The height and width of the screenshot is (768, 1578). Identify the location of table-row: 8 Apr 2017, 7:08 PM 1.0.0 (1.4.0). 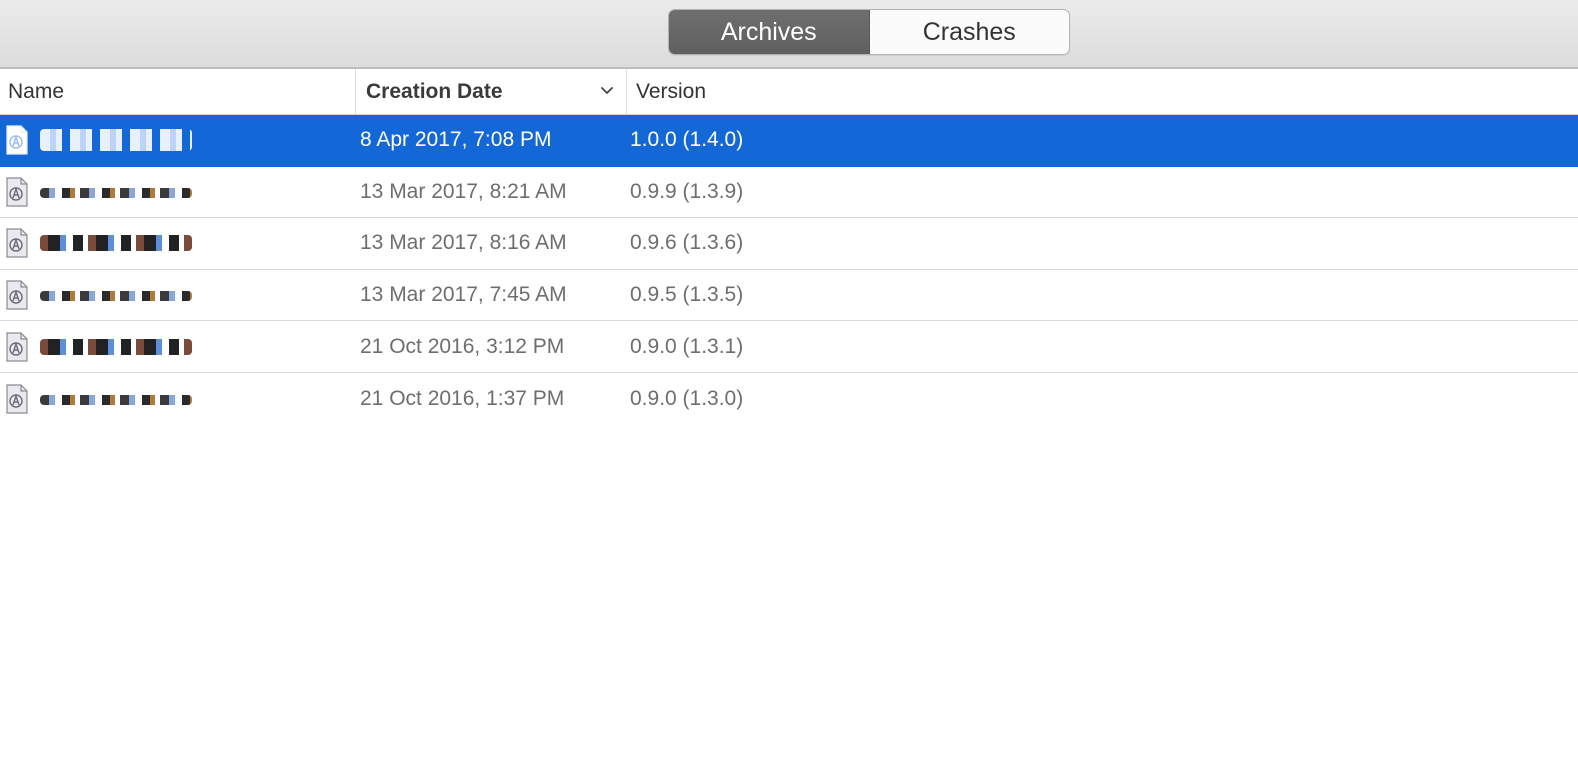
(789, 141).